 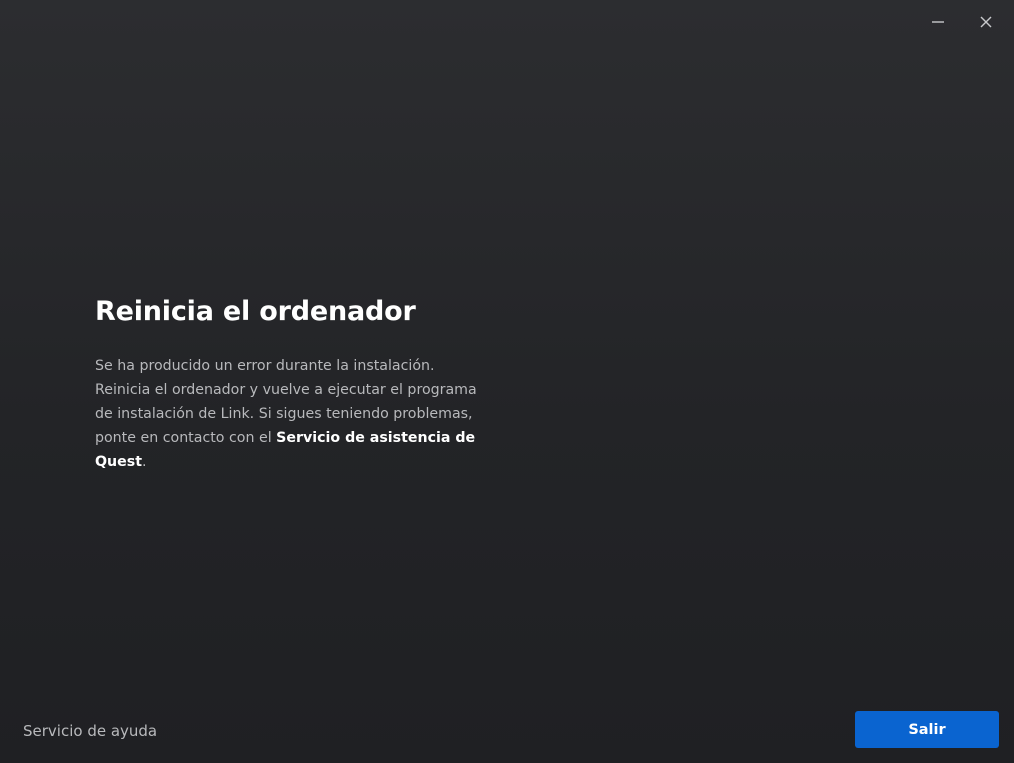 What do you see at coordinates (962, 22) in the screenshot?
I see `window-controls` at bounding box center [962, 22].